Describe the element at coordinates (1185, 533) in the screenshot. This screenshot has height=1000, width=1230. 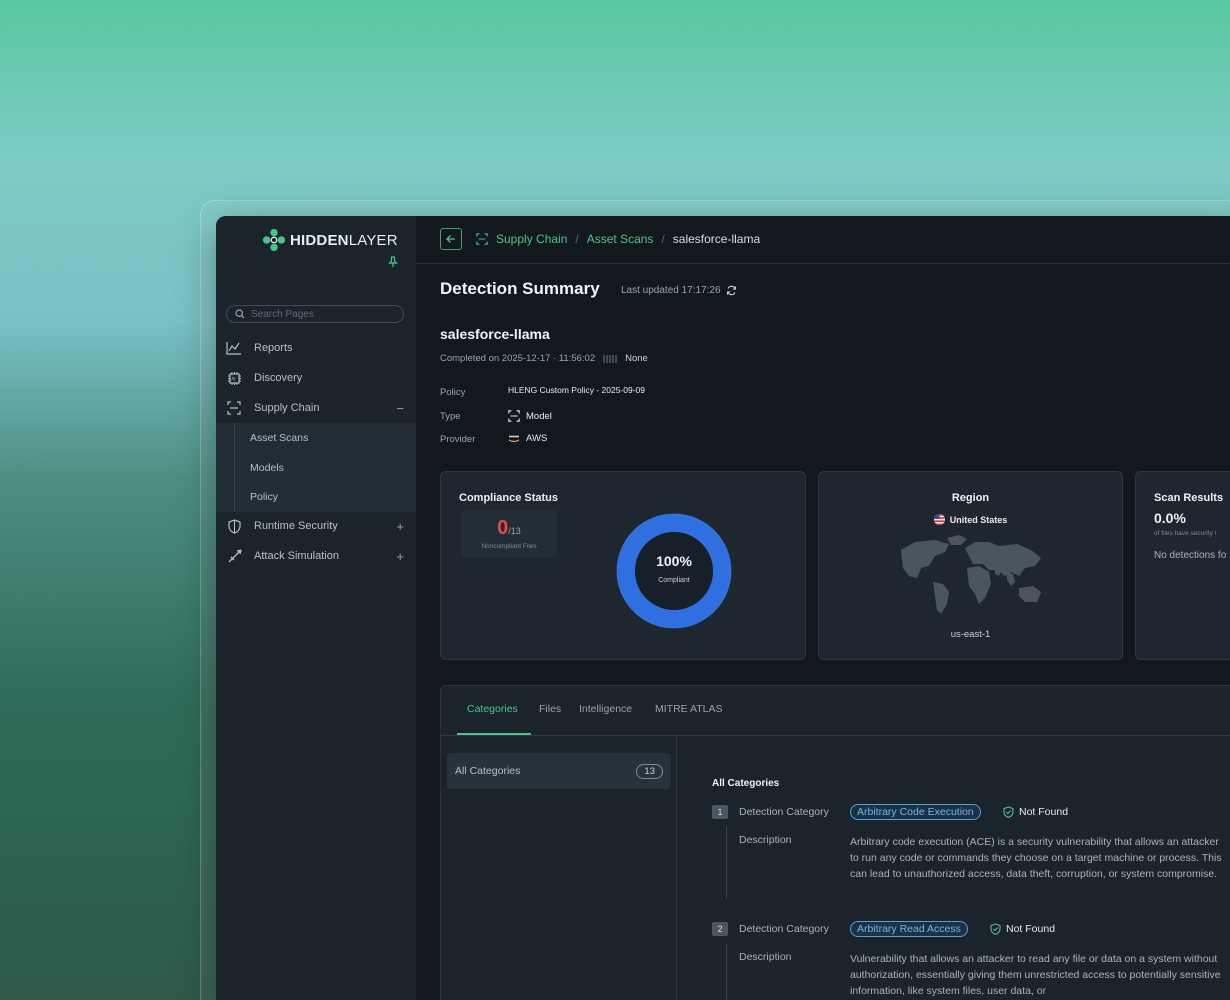
I see `scan-results-subtitle: of files have security i` at that location.